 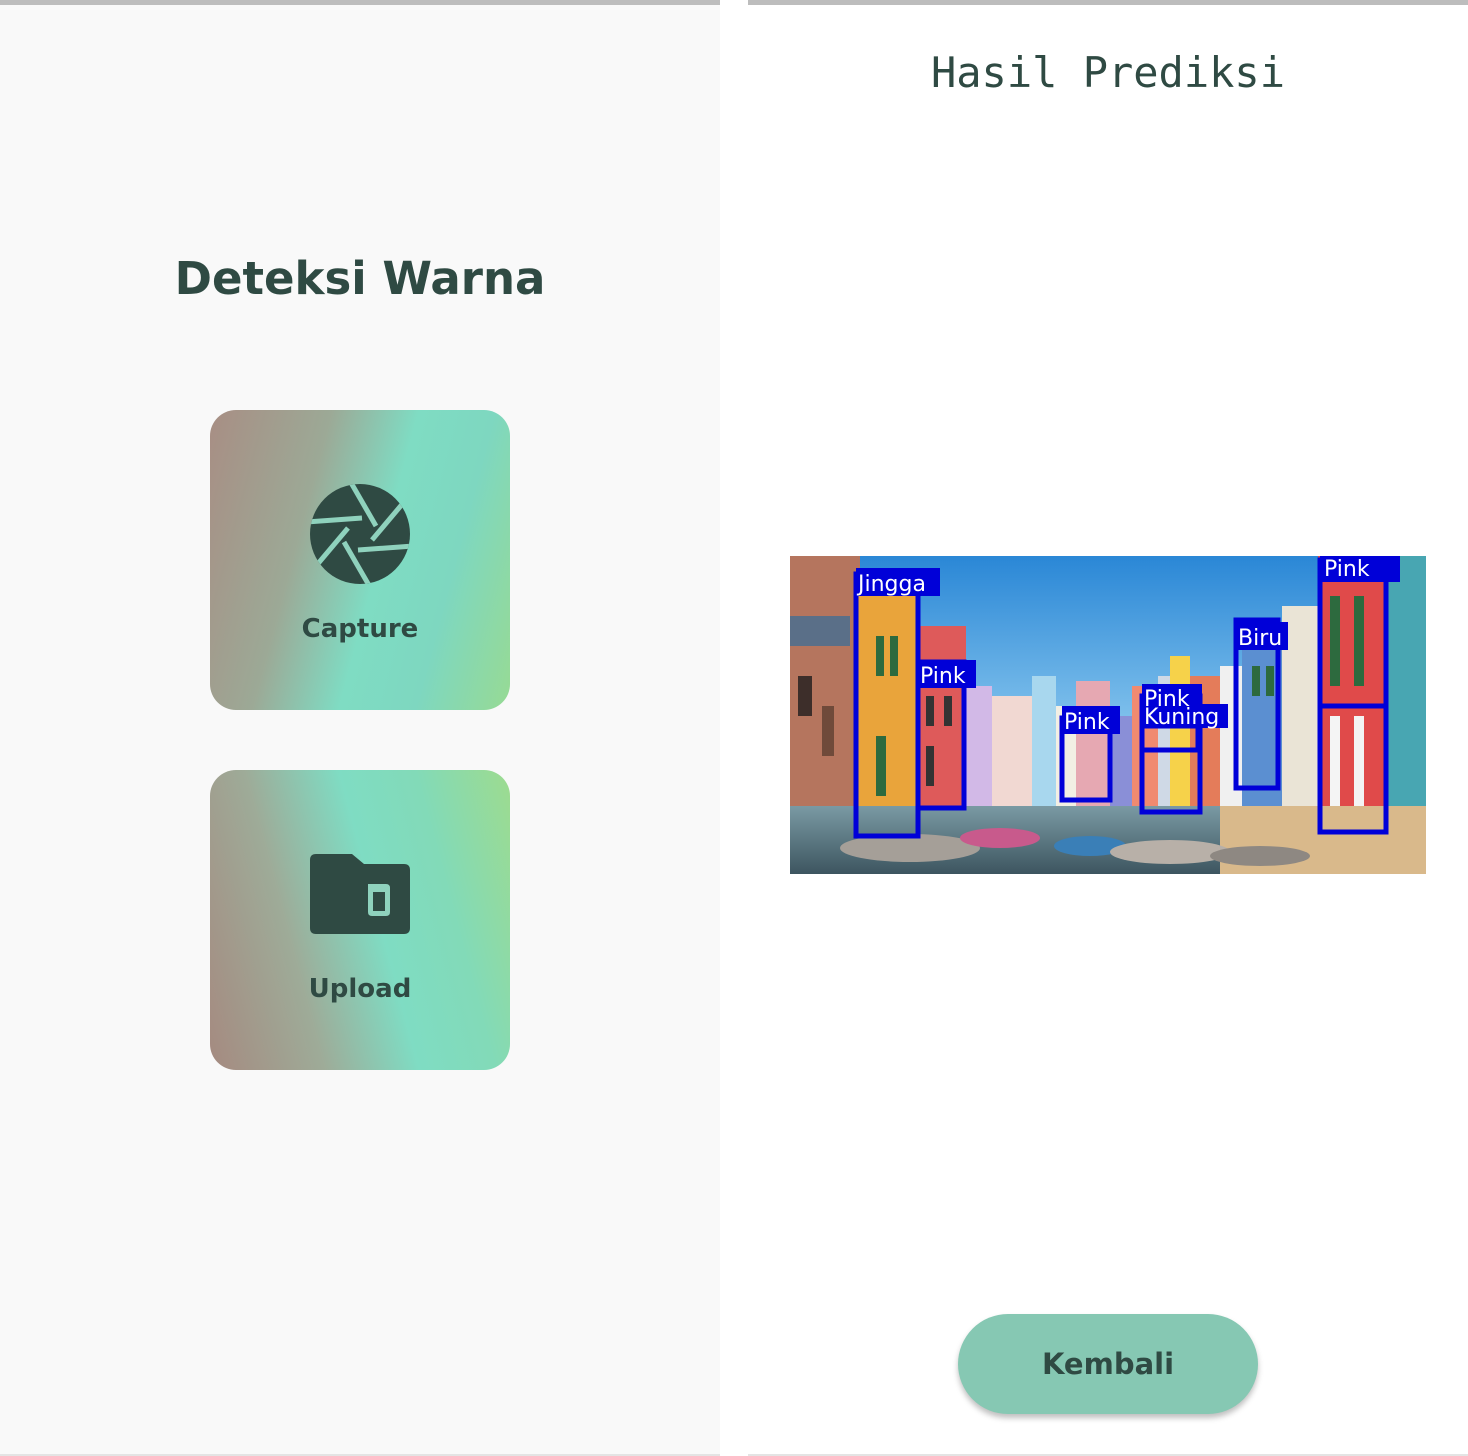 What do you see at coordinates (360, 534) in the screenshot?
I see `camera-shutter-icon` at bounding box center [360, 534].